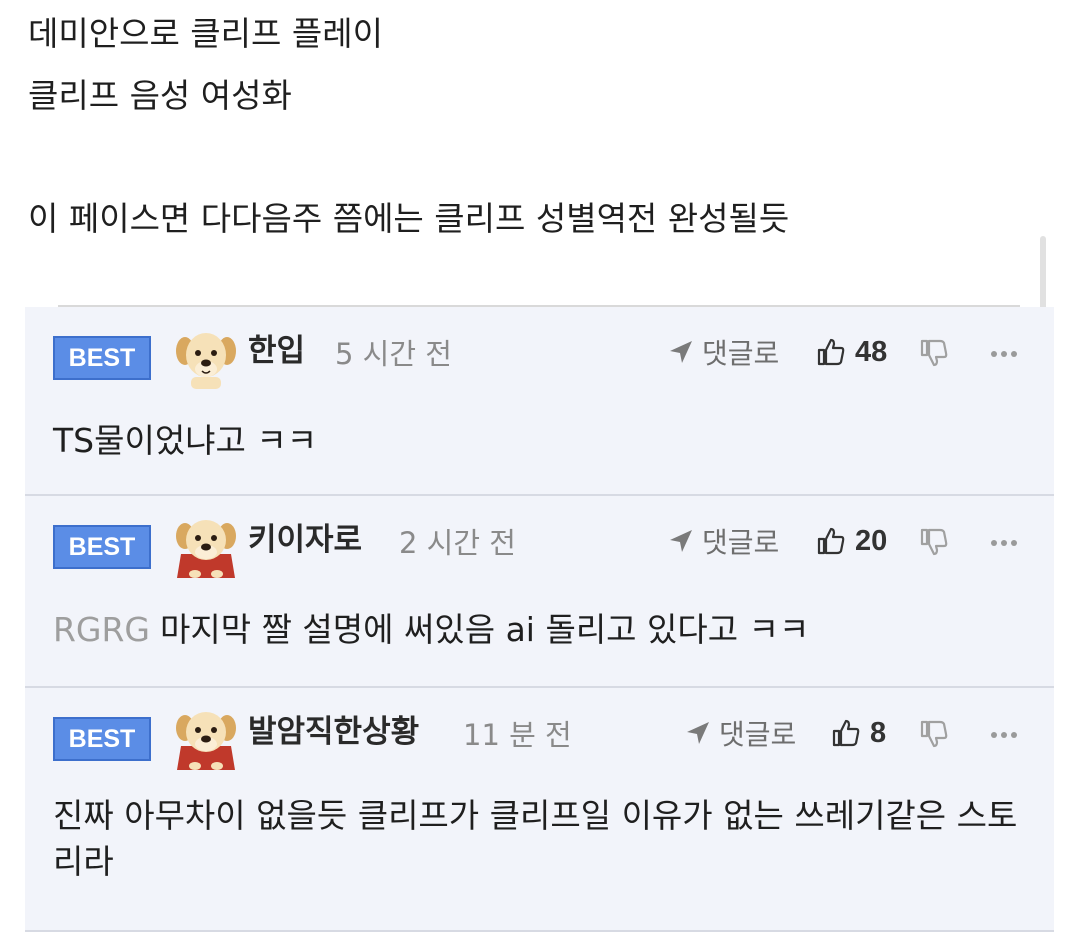 The height and width of the screenshot is (943, 1080). What do you see at coordinates (333, 732) in the screenshot?
I see `comment-author: 발암직한상황` at bounding box center [333, 732].